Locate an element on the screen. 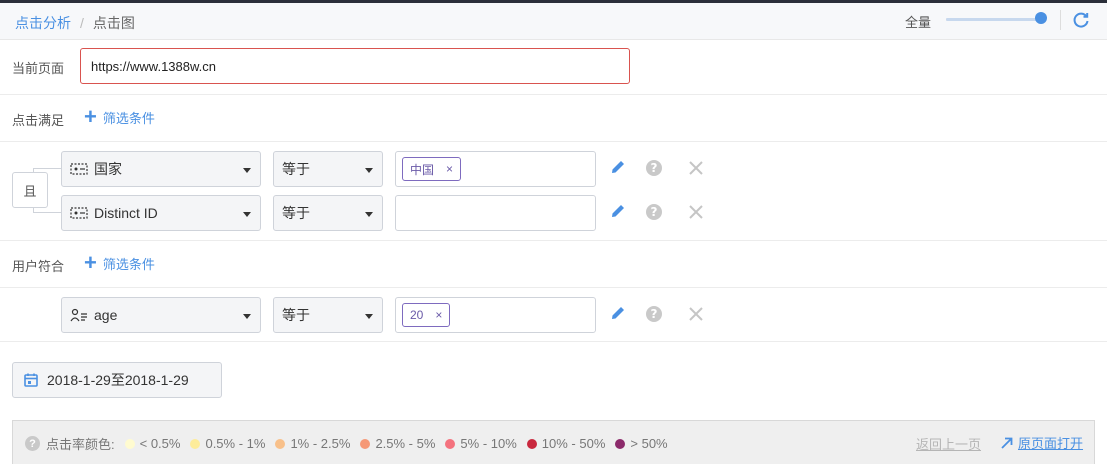  condition-field-value: Distinct ID is located at coordinates (126, 213).